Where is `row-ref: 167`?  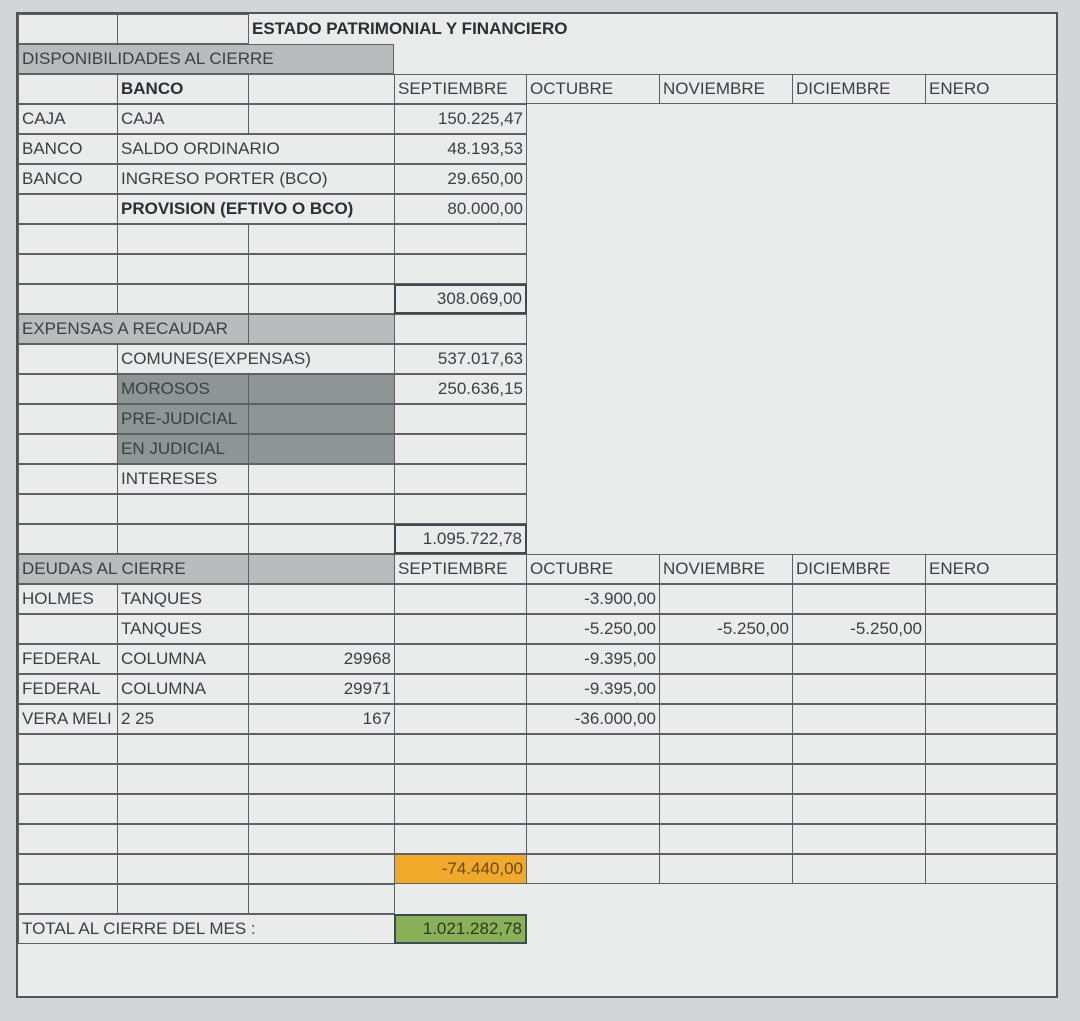
row-ref: 167 is located at coordinates (321, 719).